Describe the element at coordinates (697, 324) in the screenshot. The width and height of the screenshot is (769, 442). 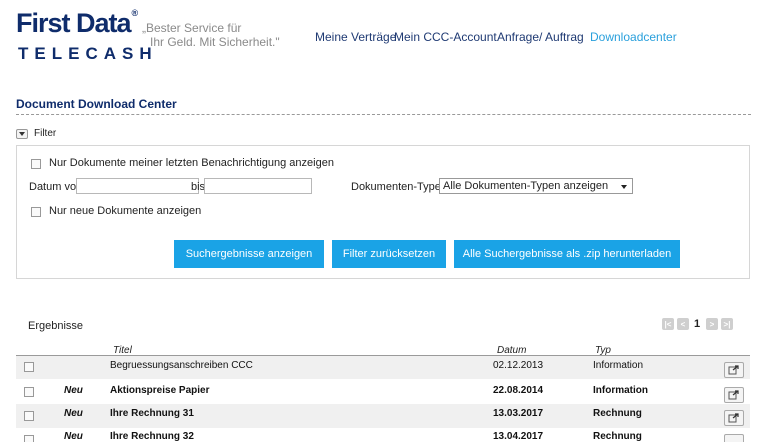
I see `pager-current: 1` at that location.